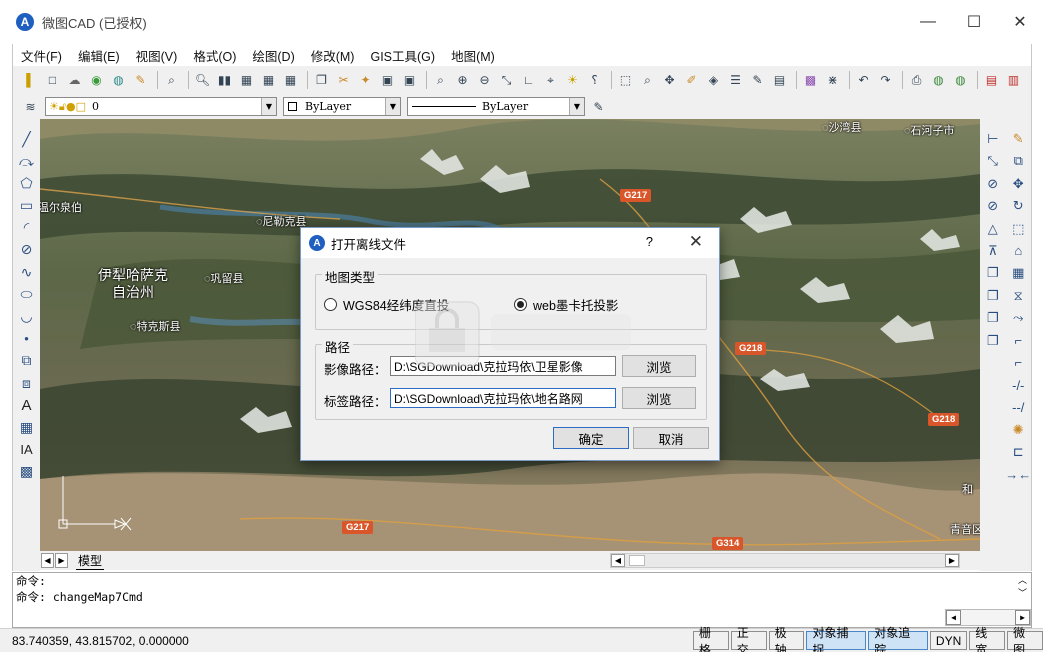  What do you see at coordinates (757, 80) in the screenshot?
I see `edit-line-icon: ✎` at bounding box center [757, 80].